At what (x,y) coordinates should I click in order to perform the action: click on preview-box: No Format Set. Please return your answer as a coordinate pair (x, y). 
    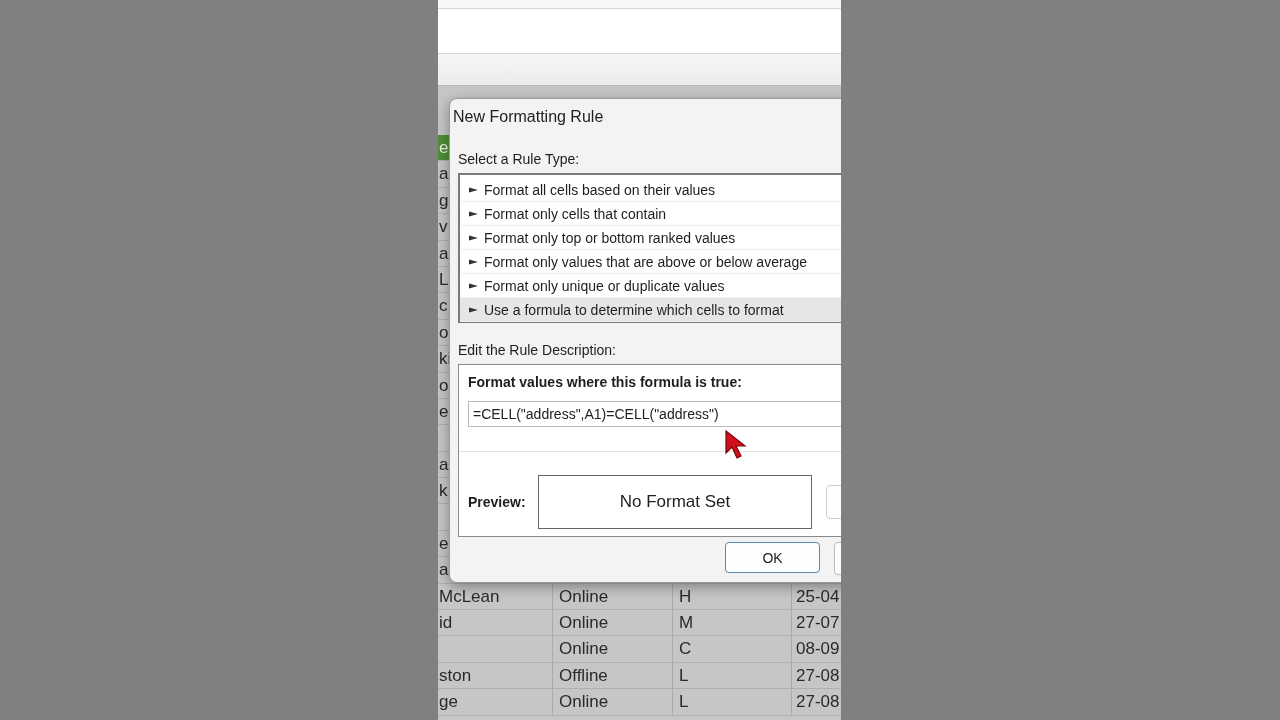
    Looking at the image, I should click on (675, 502).